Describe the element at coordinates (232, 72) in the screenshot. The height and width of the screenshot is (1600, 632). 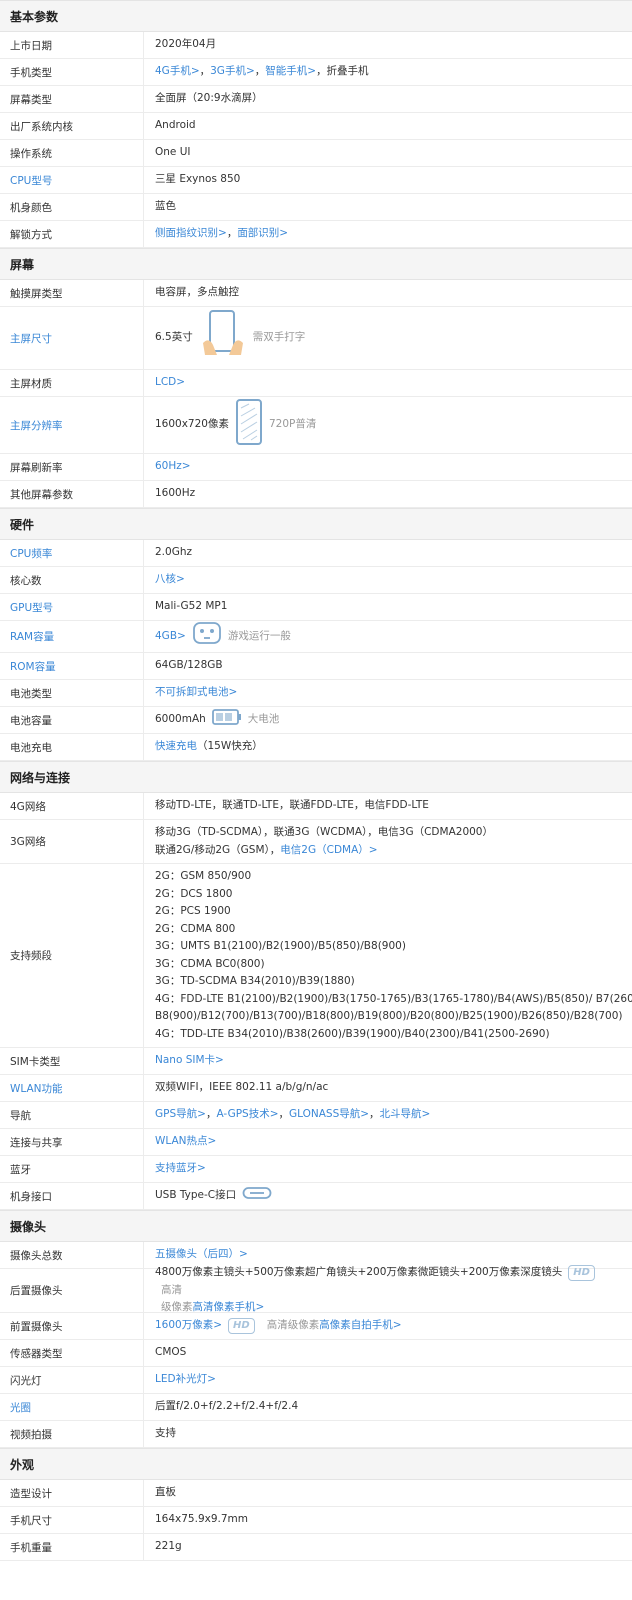
I see `spec-link: 3G手机>` at that location.